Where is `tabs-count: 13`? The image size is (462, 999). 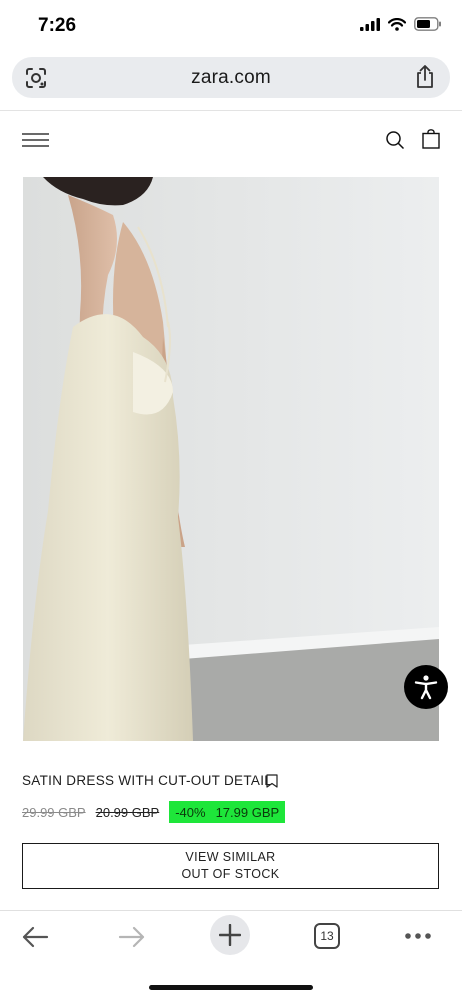
tabs-count: 13 is located at coordinates (327, 936).